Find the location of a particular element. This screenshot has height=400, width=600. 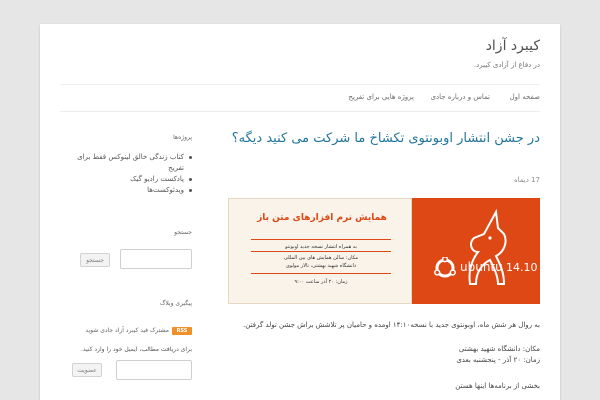

list-item: پادکست رادیو گیک is located at coordinates (127, 179).